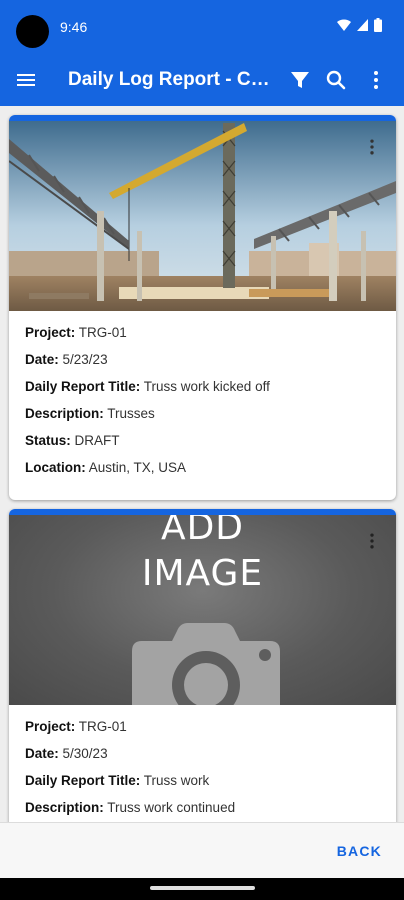  I want to click on field-date: Date: 5/30/23, so click(66, 753).